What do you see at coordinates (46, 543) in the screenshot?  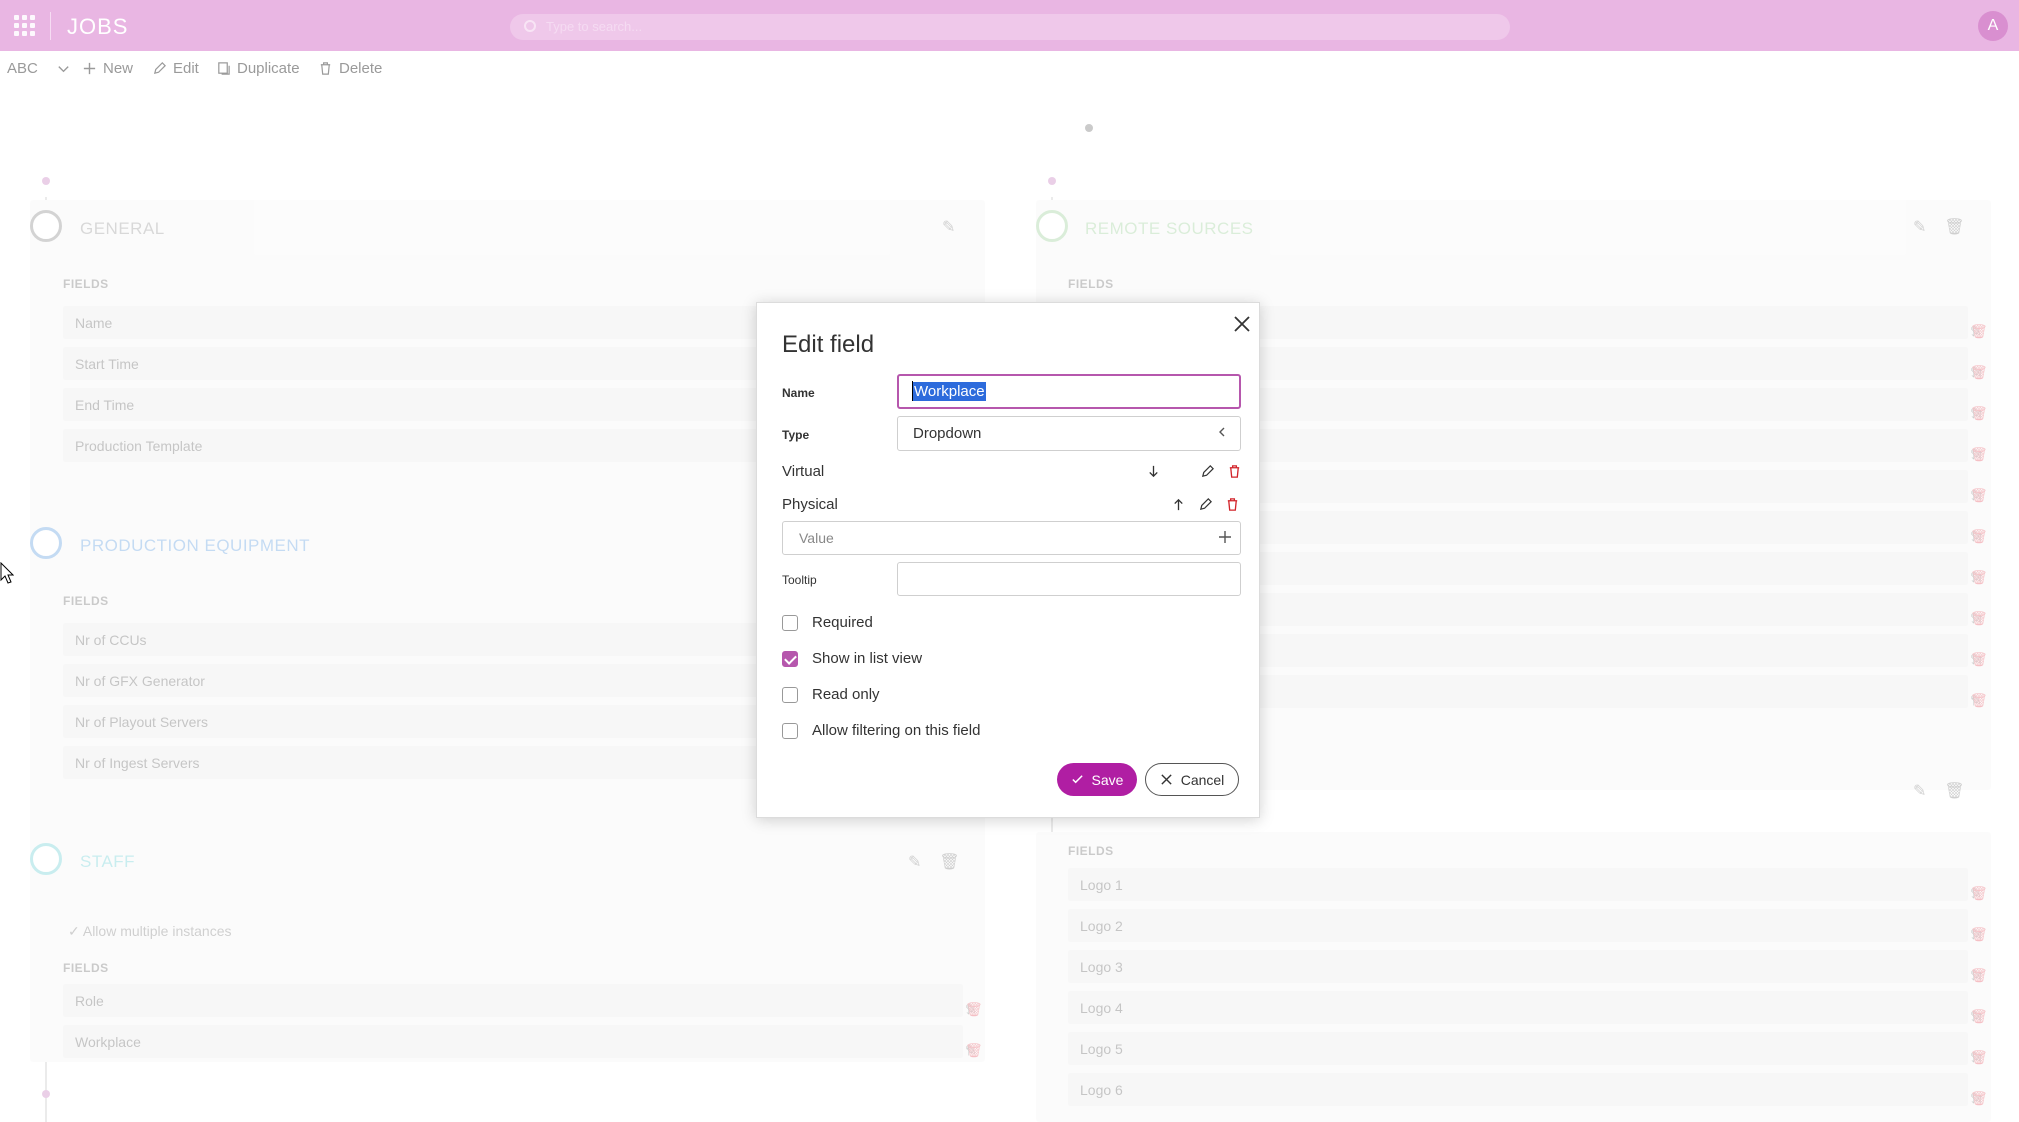 I see `production-equipment-section-icon` at bounding box center [46, 543].